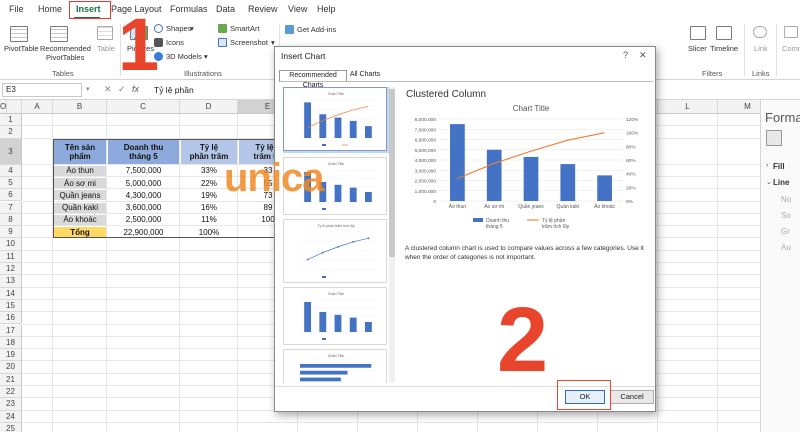  Describe the element at coordinates (209, 220) in the screenshot. I see `percent-cell: 11%` at that location.